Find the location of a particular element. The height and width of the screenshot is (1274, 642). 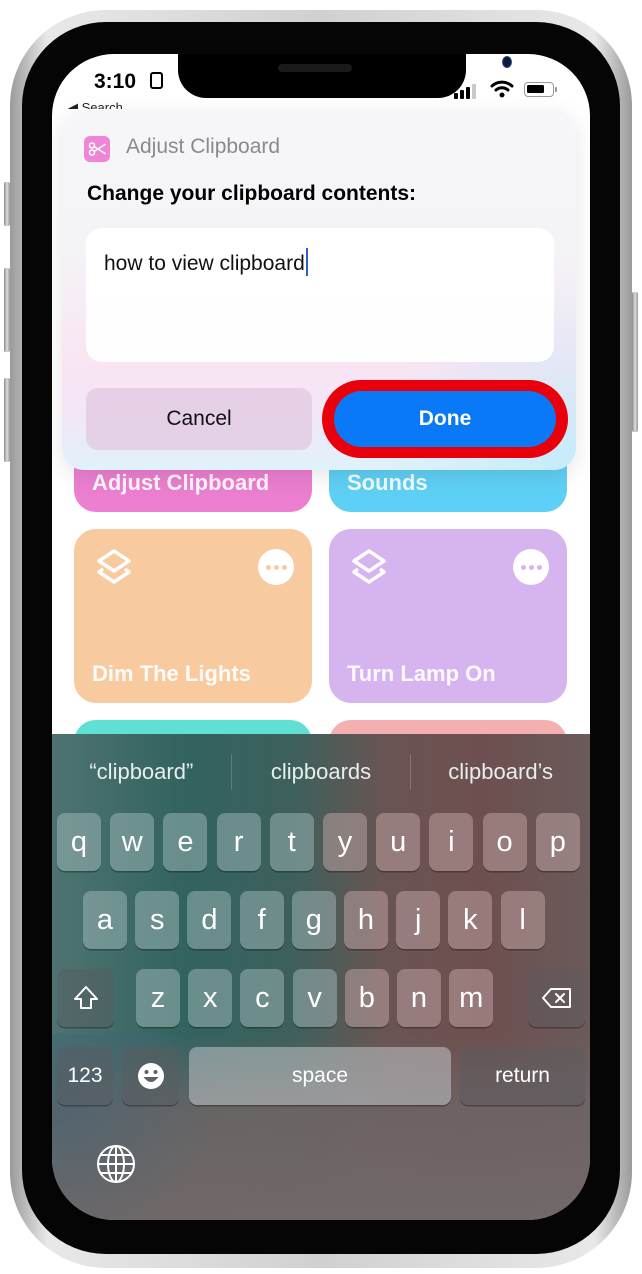

predictive-bar: “clipboard” clipboards clipboard’s is located at coordinates (321, 772).